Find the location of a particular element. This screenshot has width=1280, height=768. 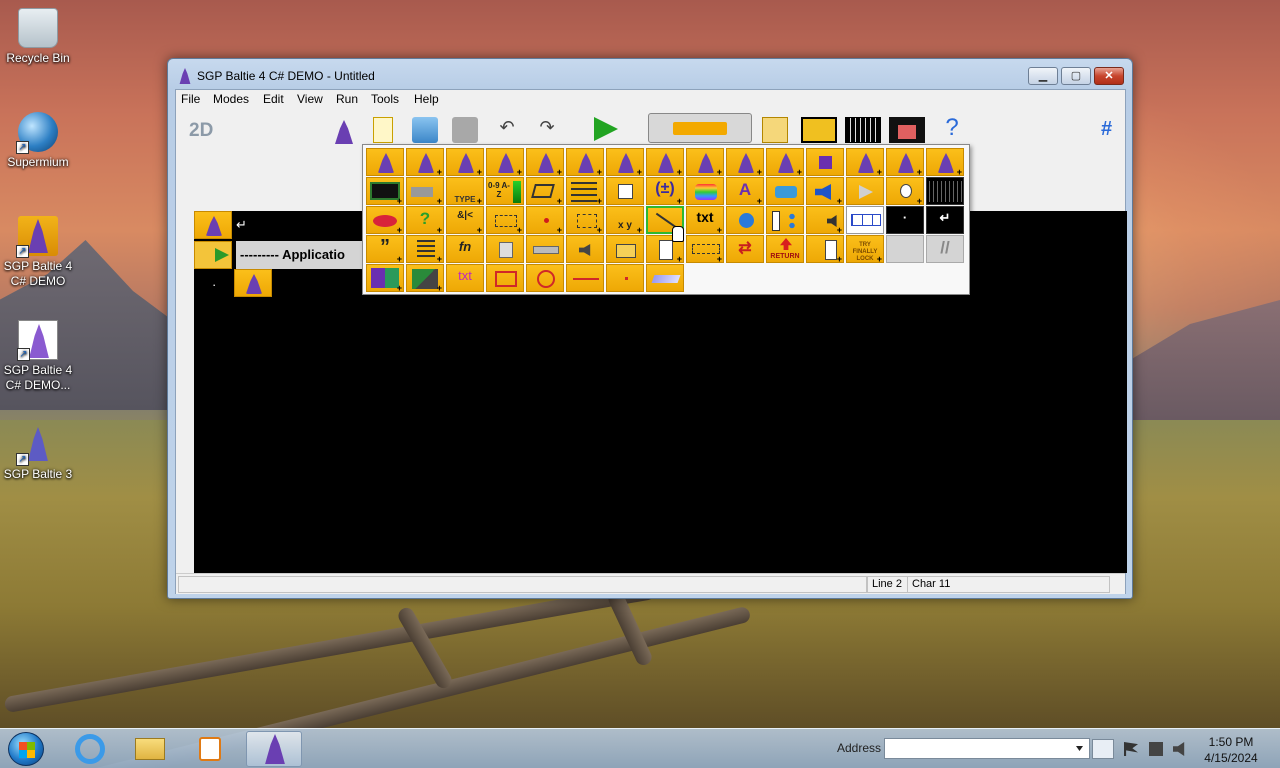

palette-question: ? + is located at coordinates (425, 220).